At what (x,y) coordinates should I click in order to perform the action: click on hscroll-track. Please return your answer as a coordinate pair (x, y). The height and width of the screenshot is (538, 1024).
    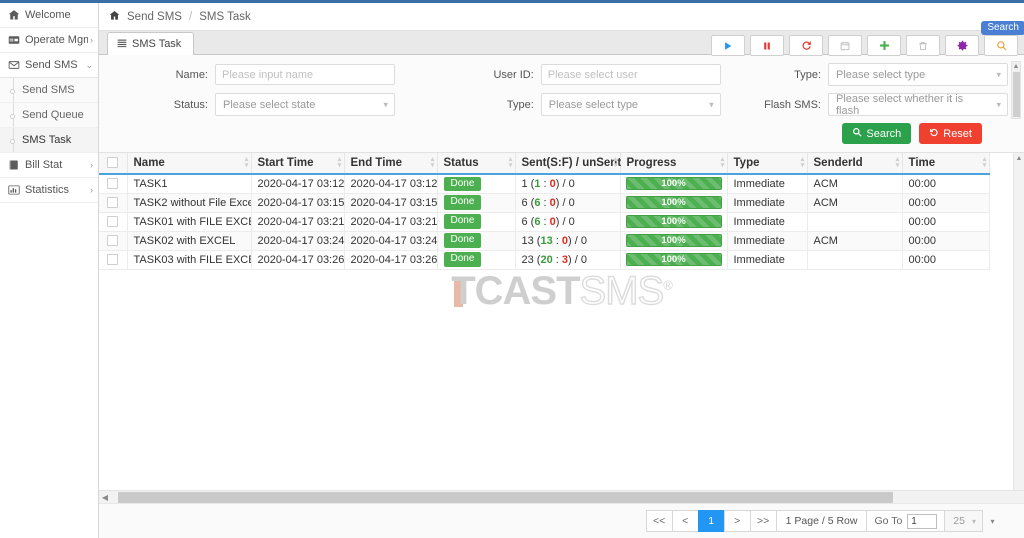
    Looking at the image, I should click on (567, 497).